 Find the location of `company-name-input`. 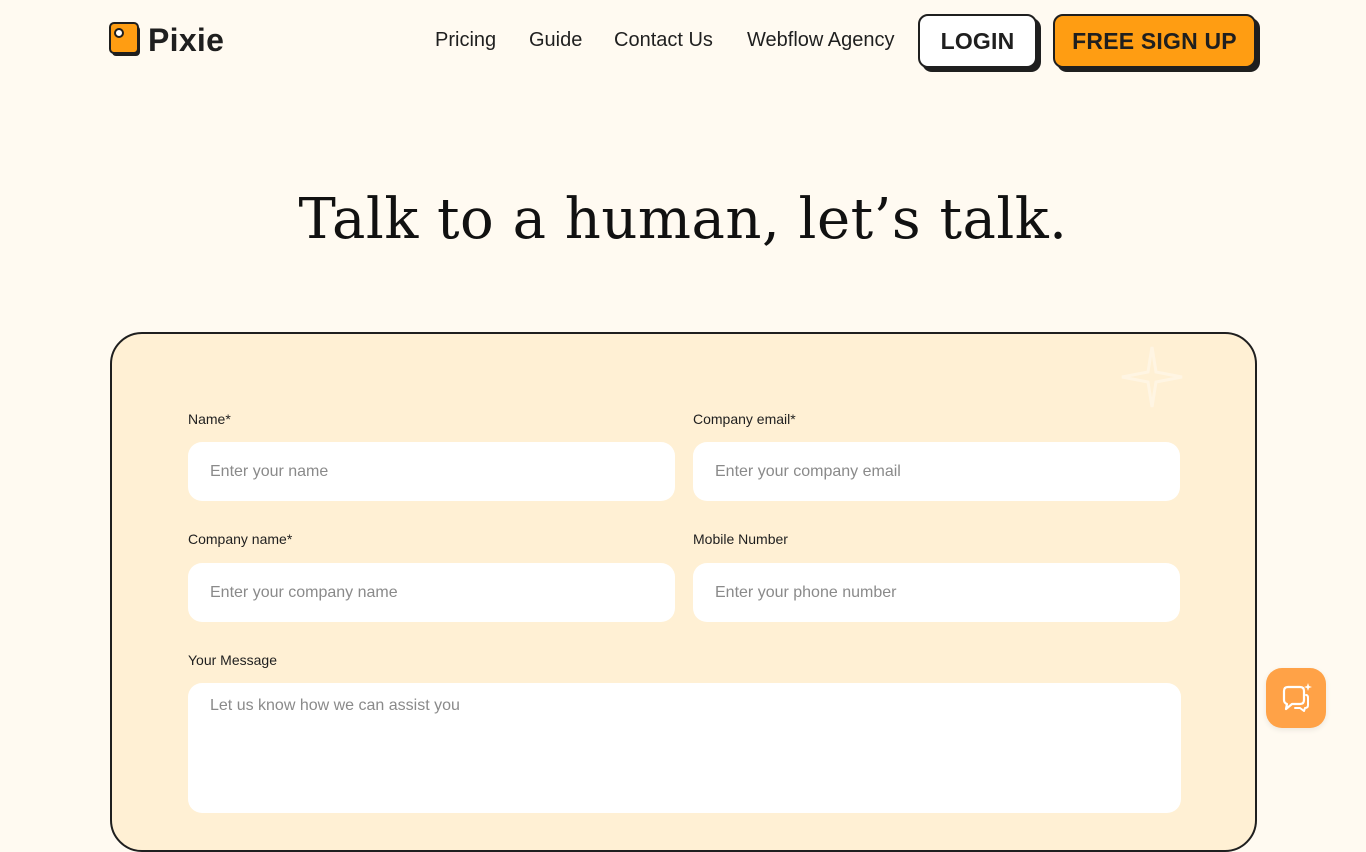

company-name-input is located at coordinates (431, 592).